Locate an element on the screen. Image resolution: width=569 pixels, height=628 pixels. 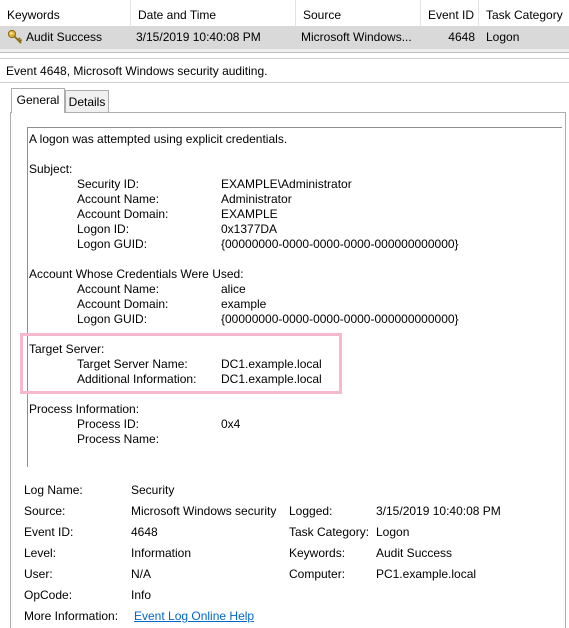
event-log-online-help-link: Event Log Online Help is located at coordinates (194, 616).